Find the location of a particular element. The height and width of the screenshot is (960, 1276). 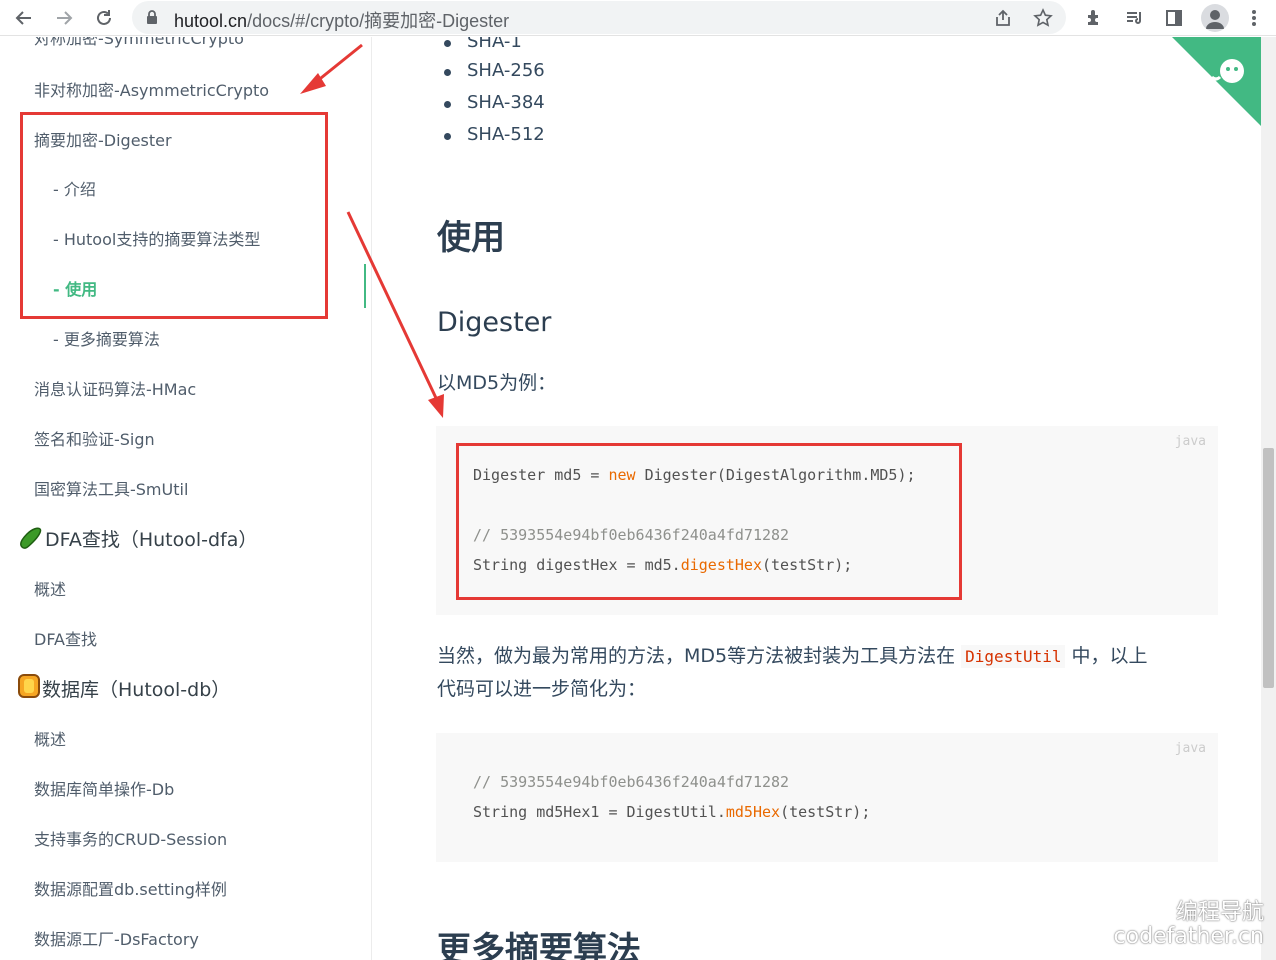

cucumber-icon is located at coordinates (31, 538).